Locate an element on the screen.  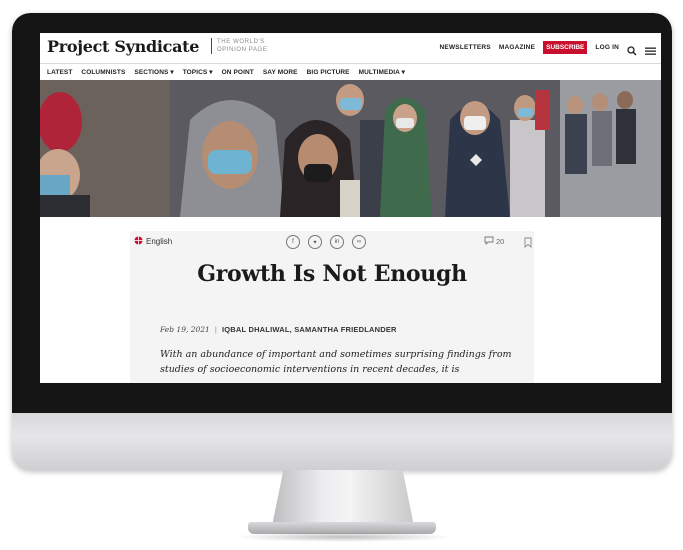
nav-item-on-point: ON POINT is located at coordinates (238, 72).